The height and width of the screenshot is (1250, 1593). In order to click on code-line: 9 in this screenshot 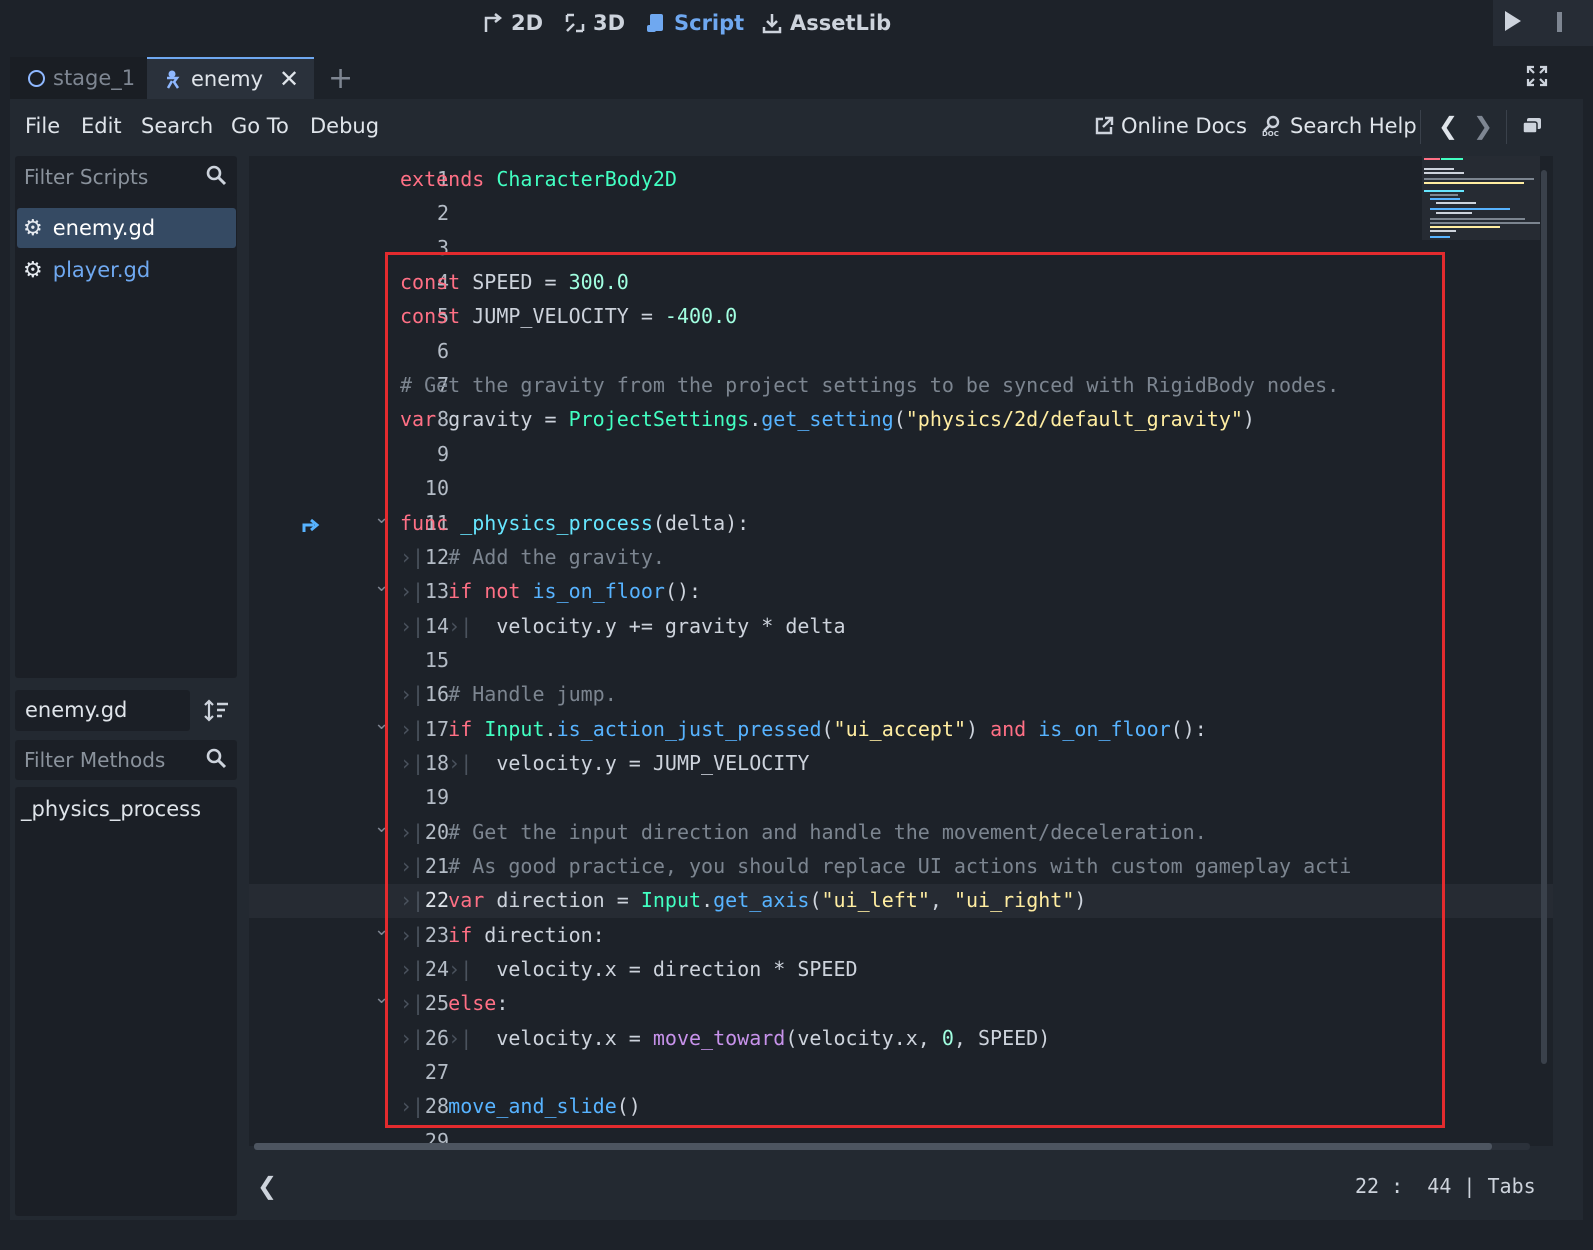, I will do `click(901, 455)`.